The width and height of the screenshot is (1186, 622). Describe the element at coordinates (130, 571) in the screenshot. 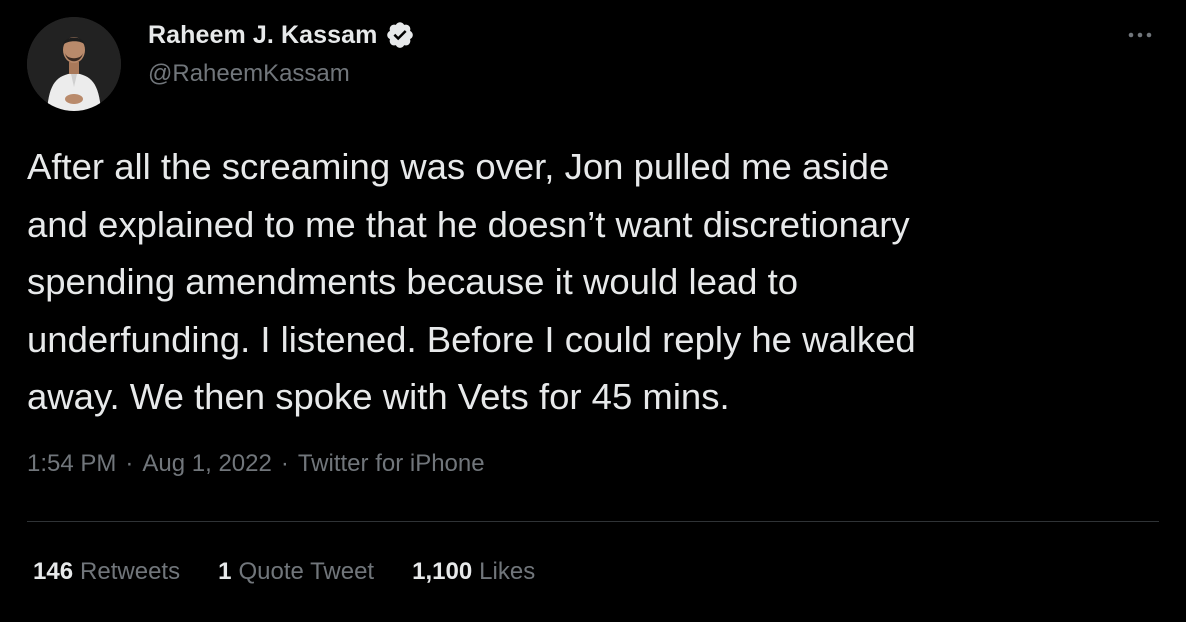

I see `retweets-label: Retweets` at that location.